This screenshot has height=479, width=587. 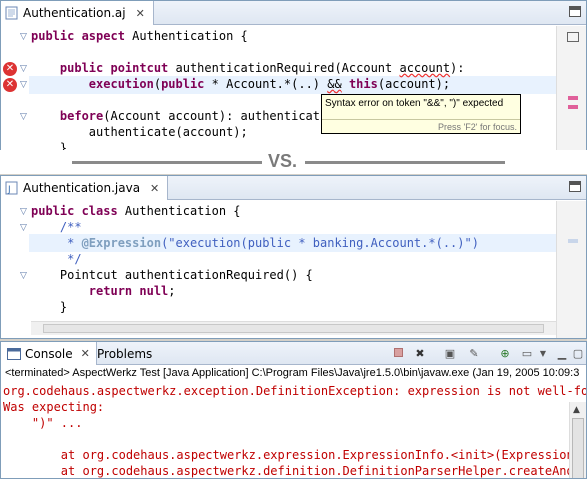 What do you see at coordinates (172, 291) in the screenshot?
I see `code-token: ;` at bounding box center [172, 291].